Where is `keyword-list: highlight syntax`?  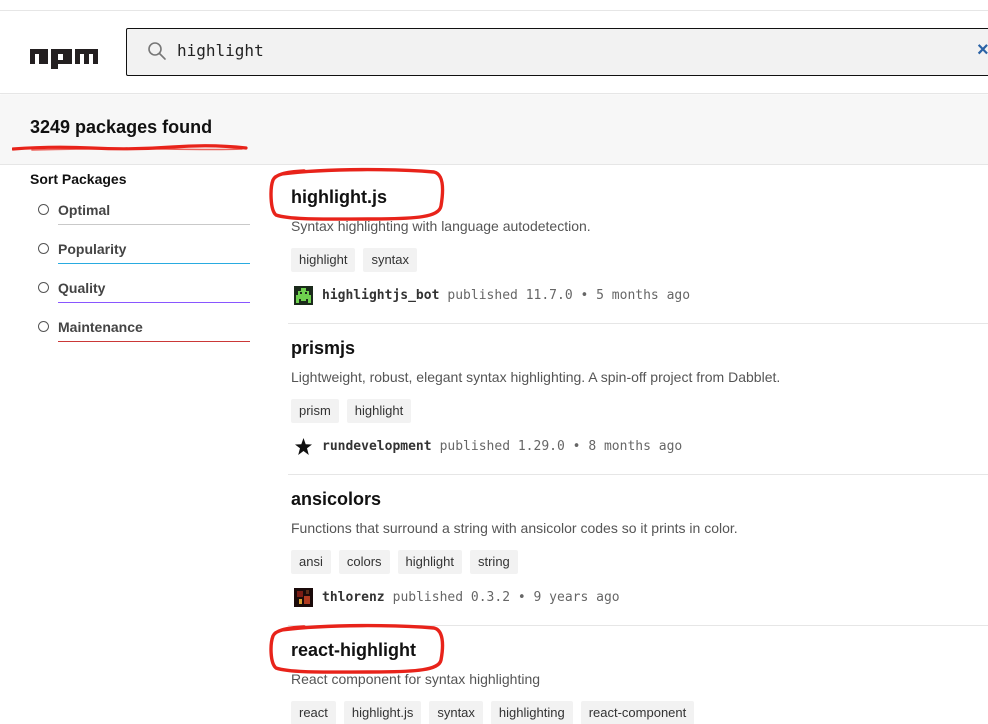 keyword-list: highlight syntax is located at coordinates (354, 260).